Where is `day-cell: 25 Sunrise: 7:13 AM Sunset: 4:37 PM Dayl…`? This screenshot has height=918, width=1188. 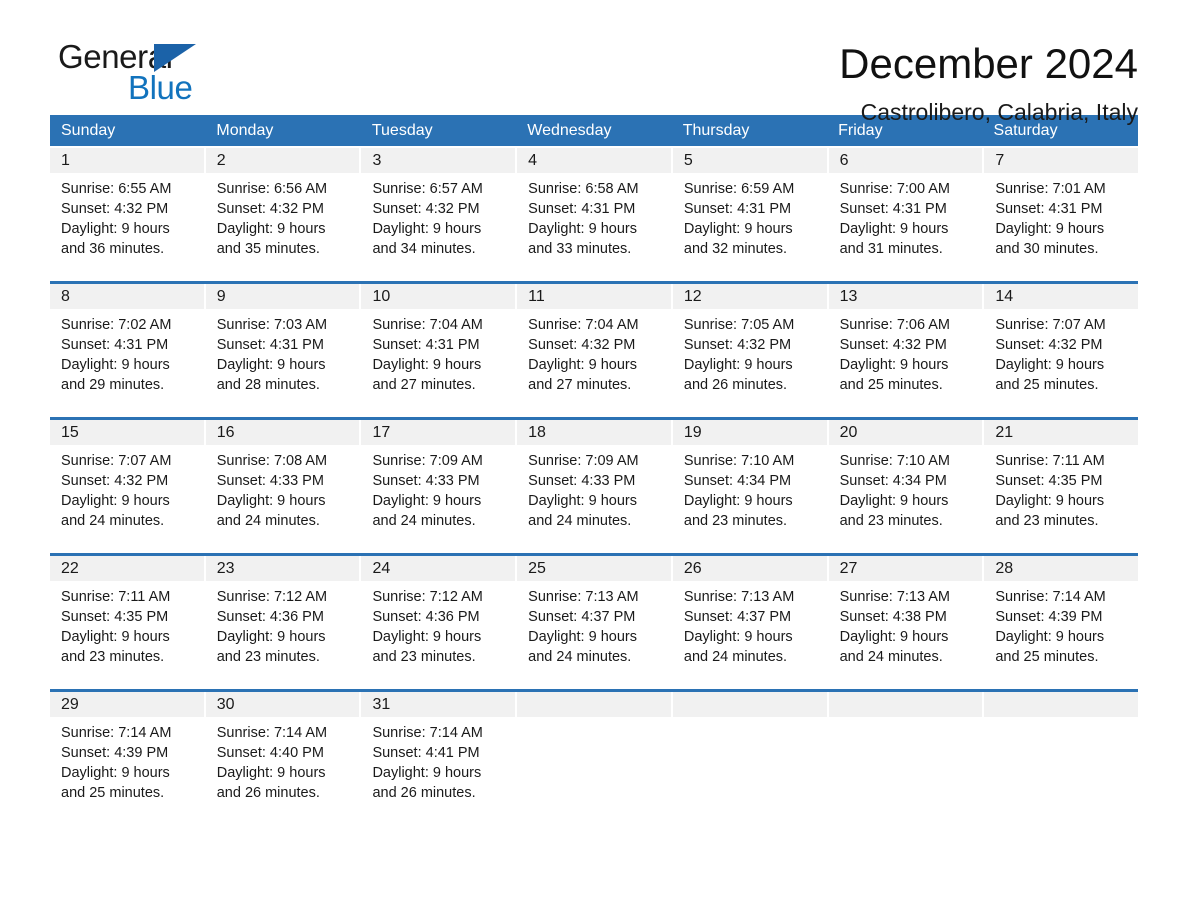 day-cell: 25 Sunrise: 7:13 AM Sunset: 4:37 PM Dayl… is located at coordinates (594, 617).